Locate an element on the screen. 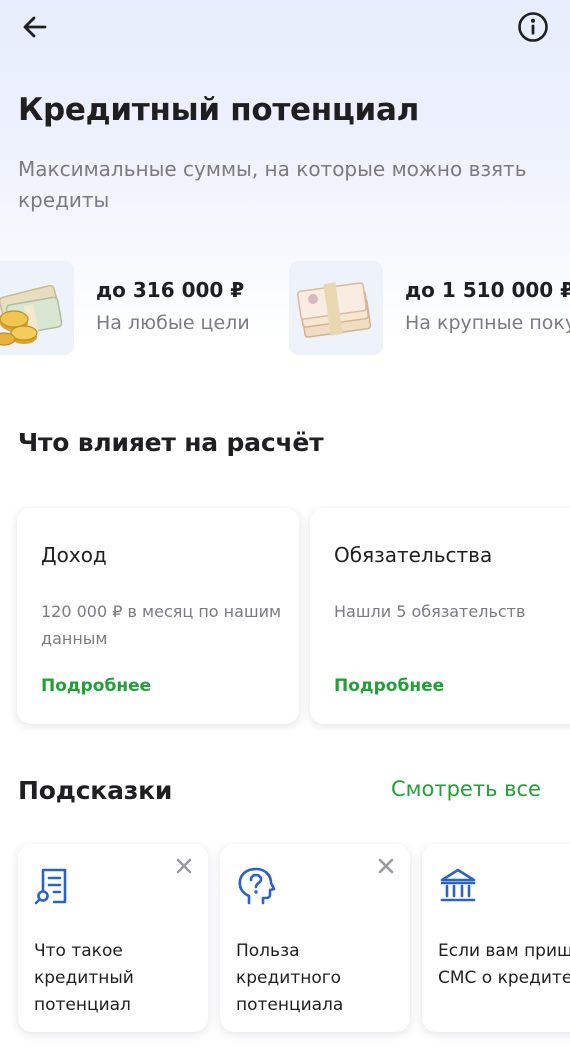  tip-card-potential-benefit: Польза кредитного потенциала is located at coordinates (315, 938).